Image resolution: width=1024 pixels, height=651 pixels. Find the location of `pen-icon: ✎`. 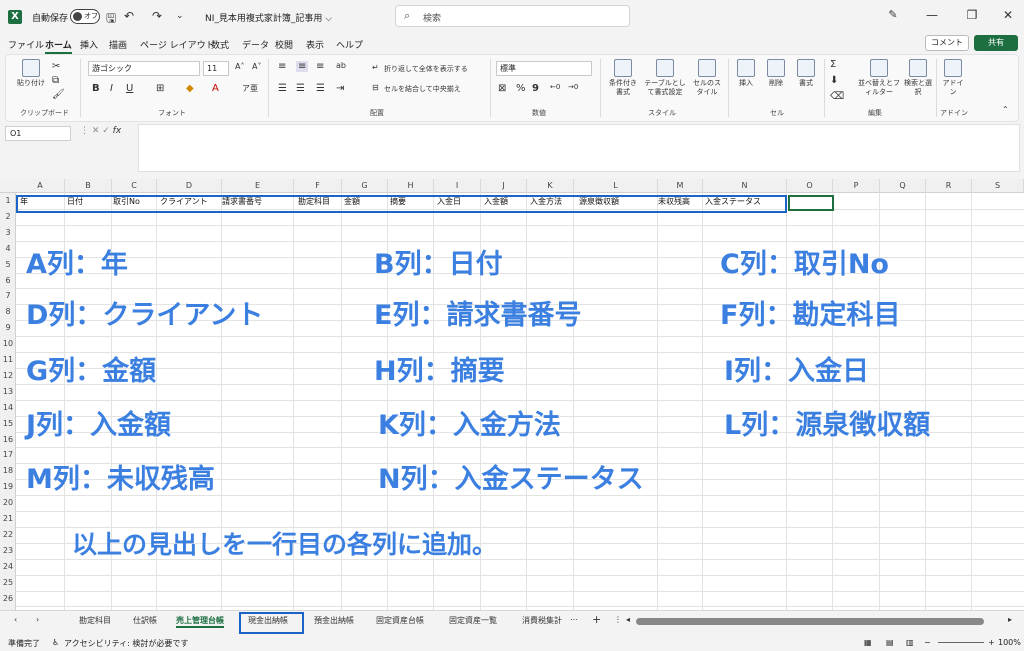

pen-icon: ✎ is located at coordinates (893, 14).